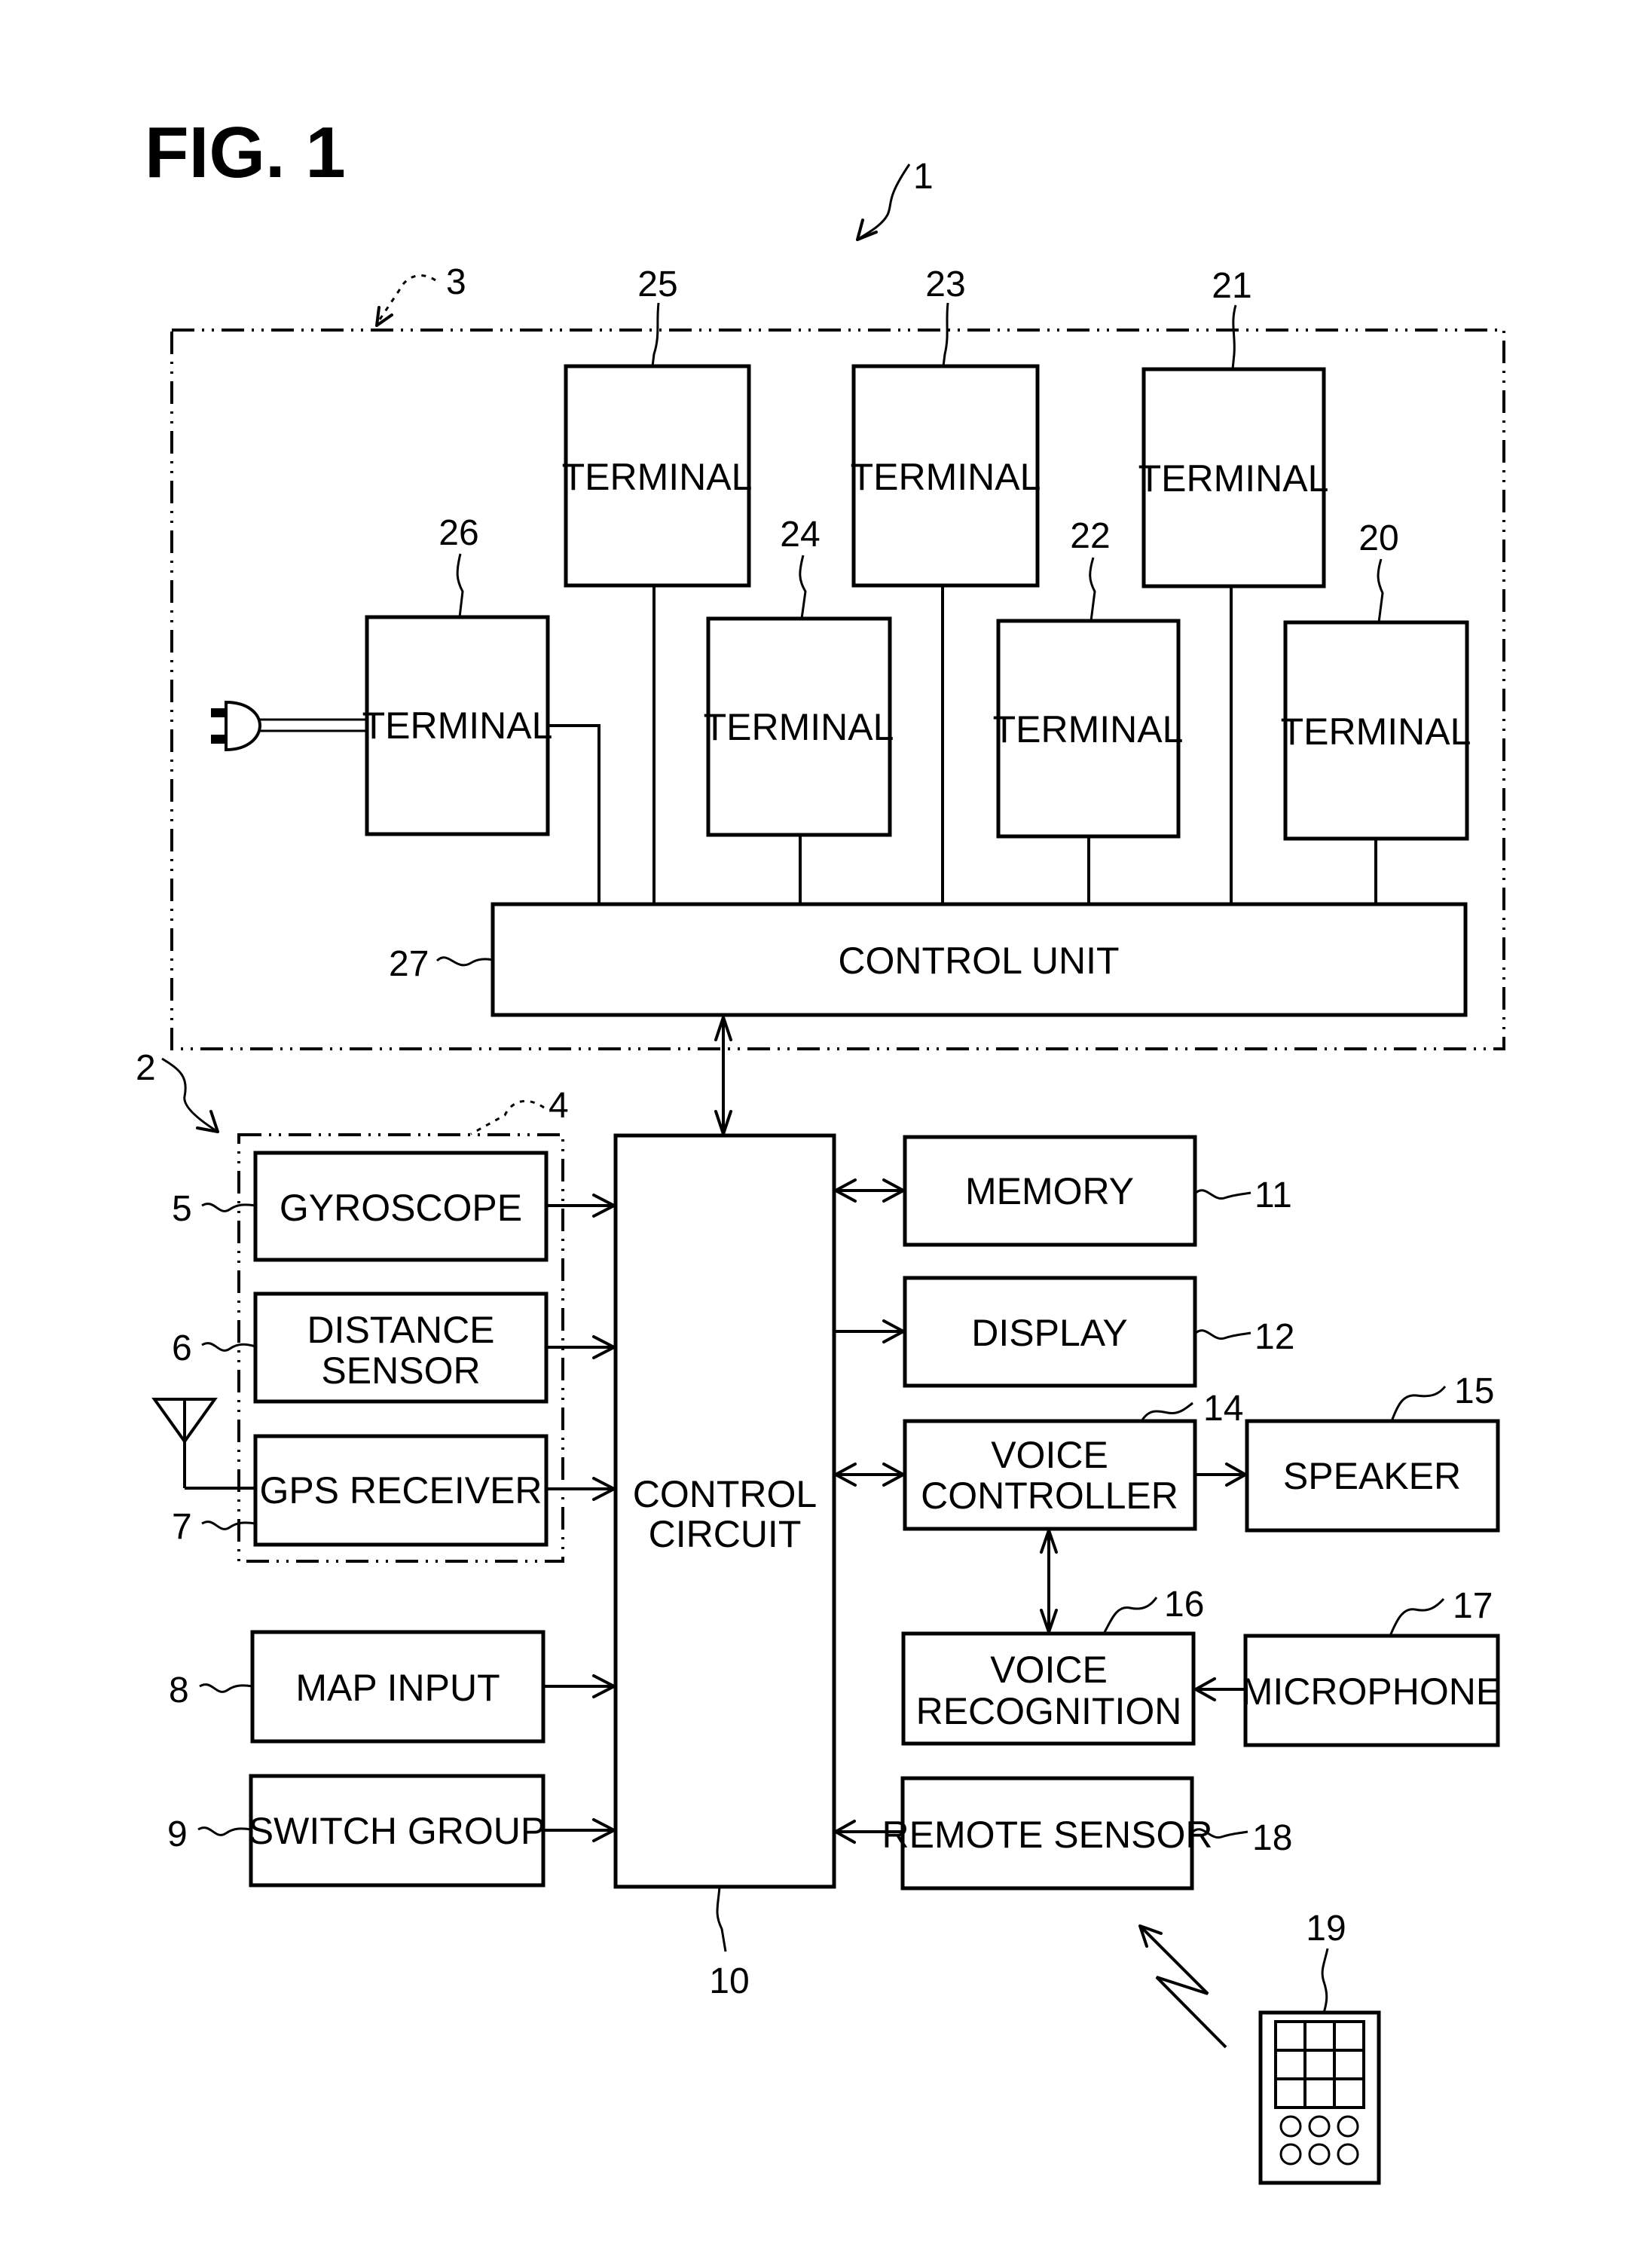  I want to click on display-label: DISPLAY, so click(1049, 1333).